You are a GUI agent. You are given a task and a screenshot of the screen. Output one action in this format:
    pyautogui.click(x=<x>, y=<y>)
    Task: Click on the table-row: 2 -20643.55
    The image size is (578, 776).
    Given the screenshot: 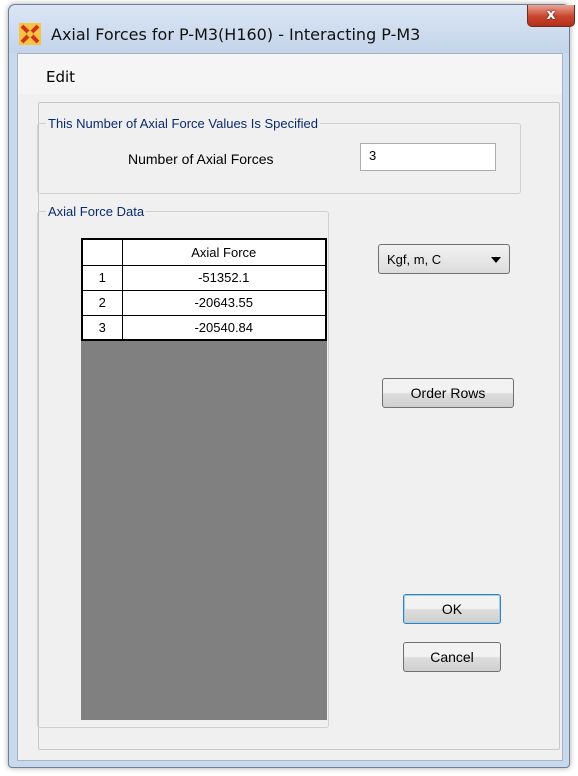 What is the action you would take?
    pyautogui.click(x=204, y=302)
    